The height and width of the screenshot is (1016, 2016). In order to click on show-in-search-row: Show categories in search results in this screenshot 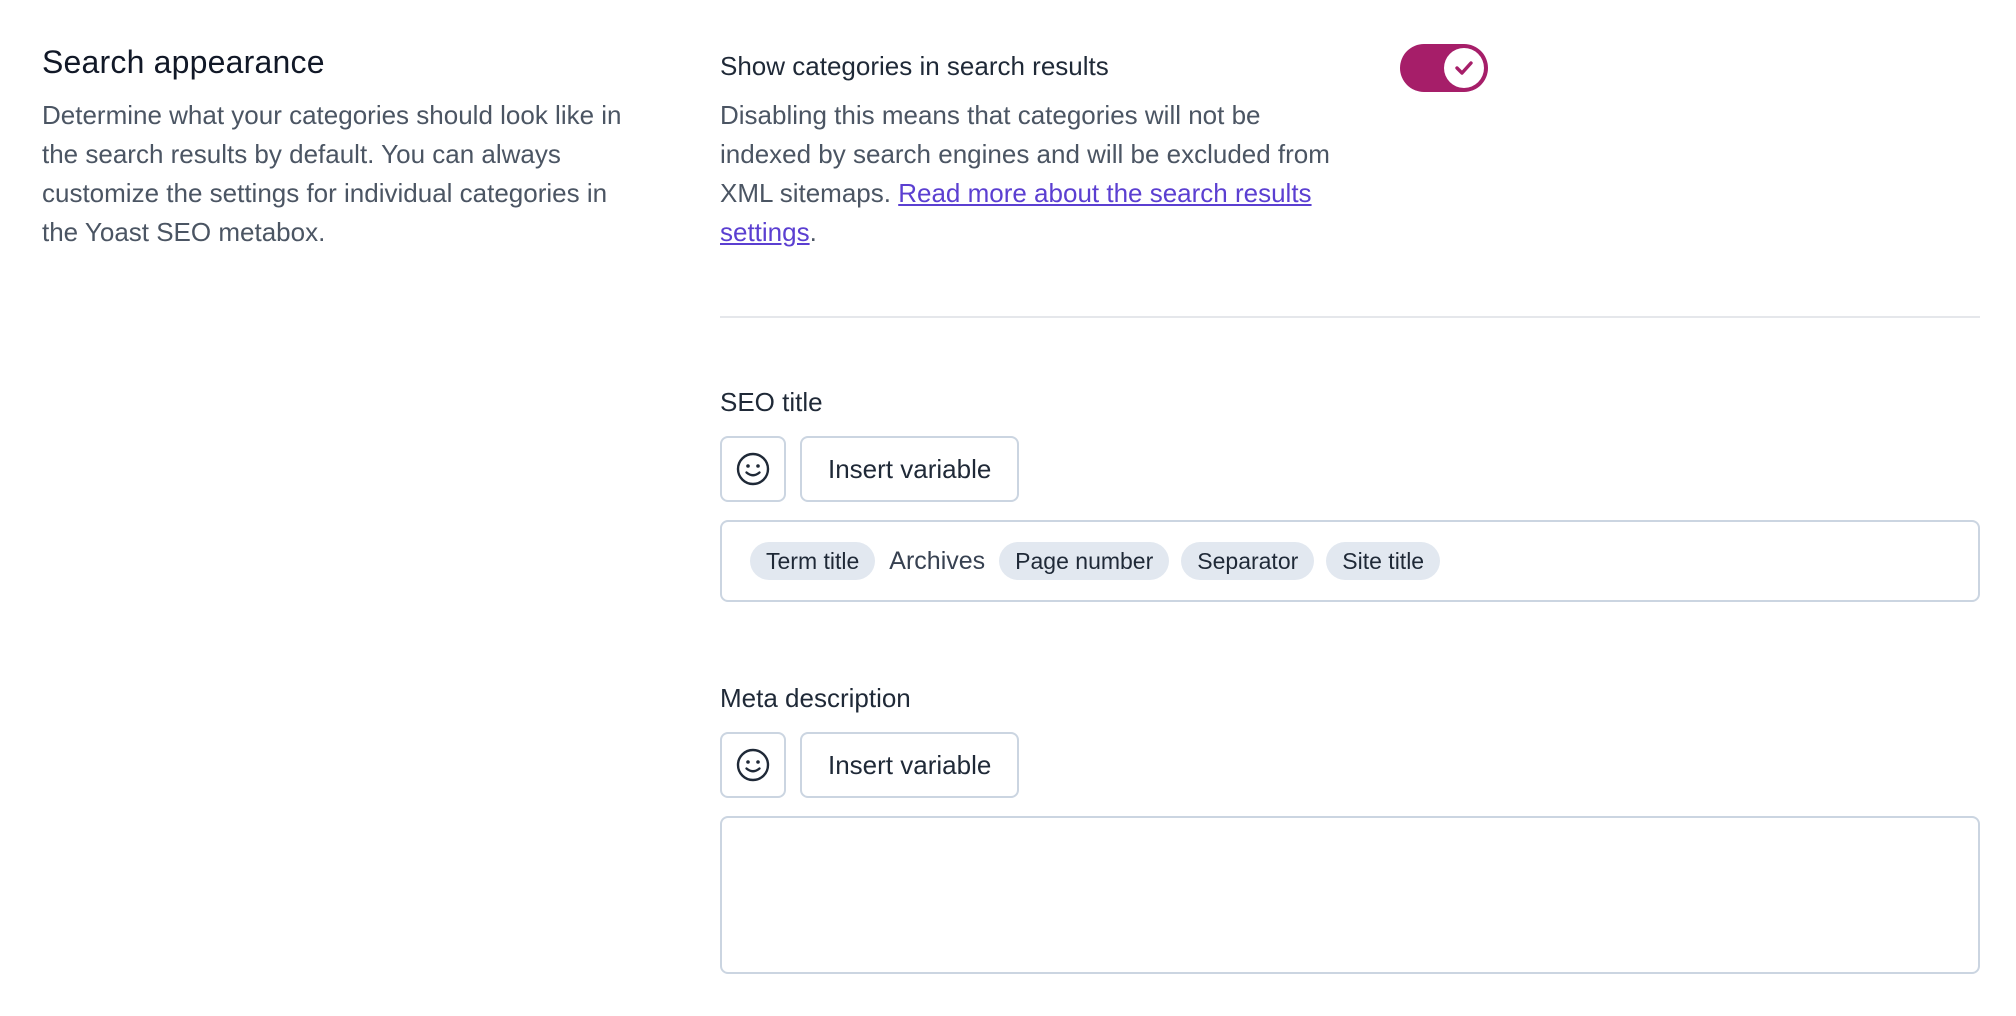, I will do `click(1350, 68)`.